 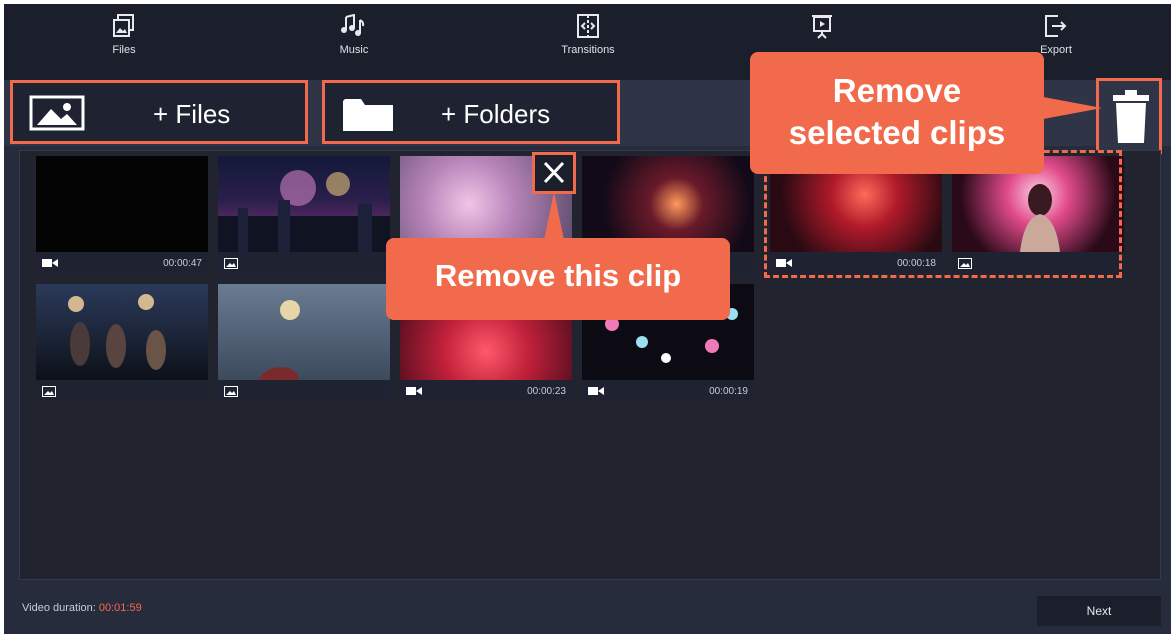 What do you see at coordinates (668, 391) in the screenshot?
I see `clip-info-bar: 00:00:19` at bounding box center [668, 391].